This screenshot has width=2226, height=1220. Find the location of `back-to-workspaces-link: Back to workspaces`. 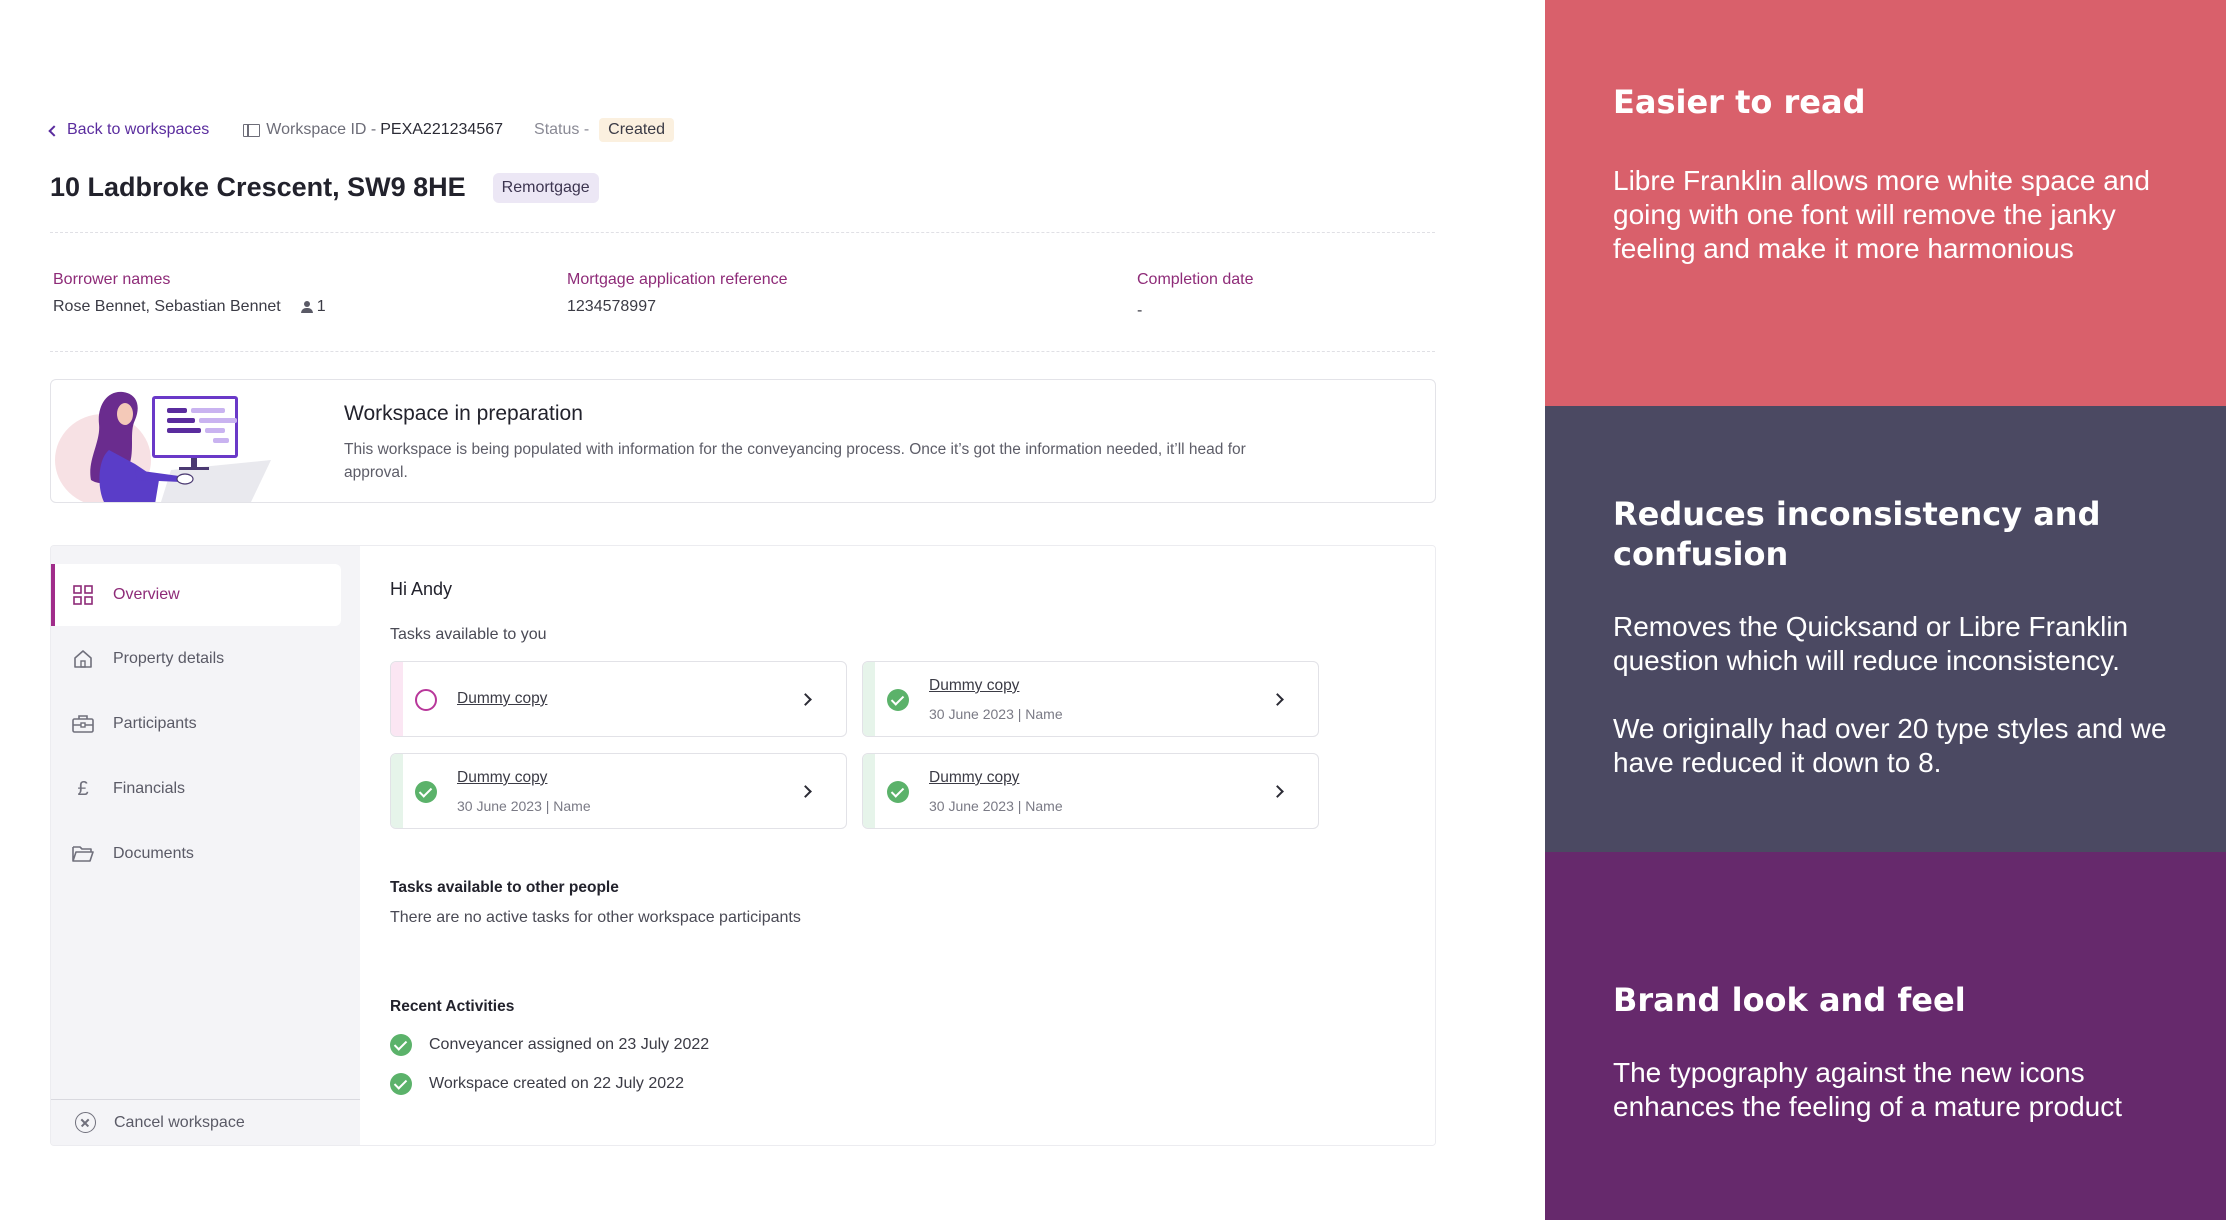

back-to-workspaces-link: Back to workspaces is located at coordinates (129, 130).